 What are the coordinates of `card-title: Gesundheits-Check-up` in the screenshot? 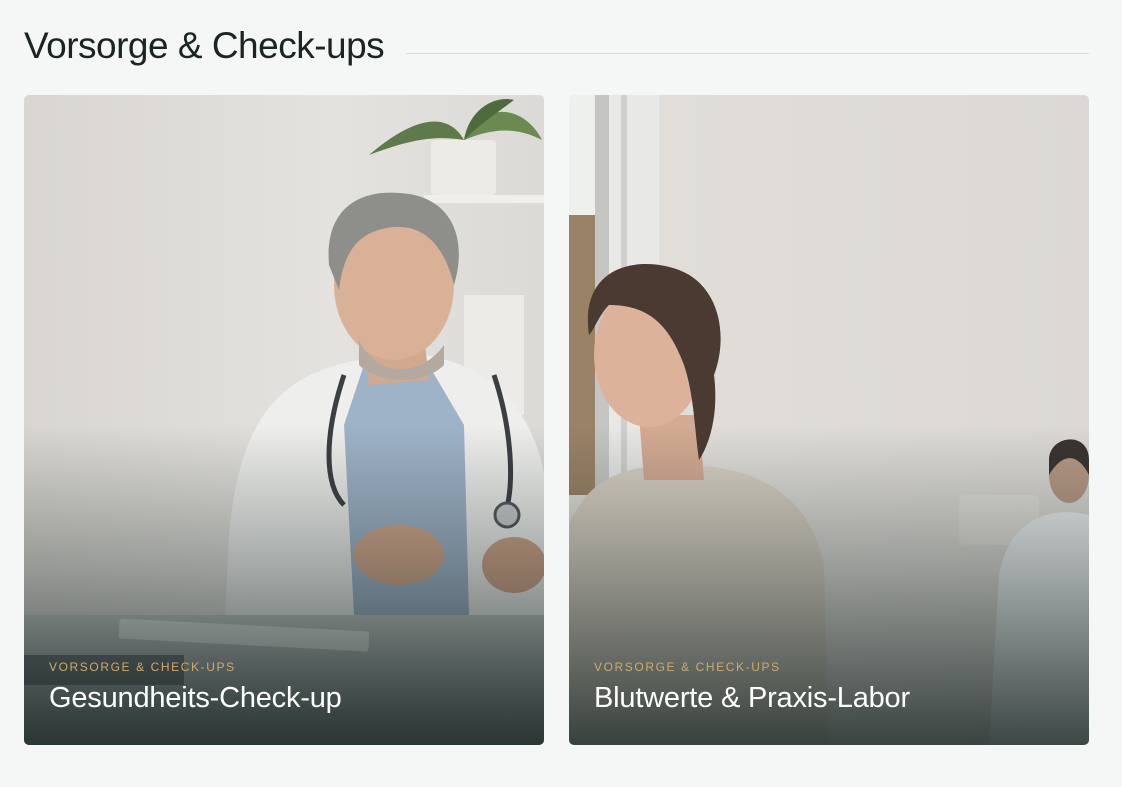 It's located at (195, 698).